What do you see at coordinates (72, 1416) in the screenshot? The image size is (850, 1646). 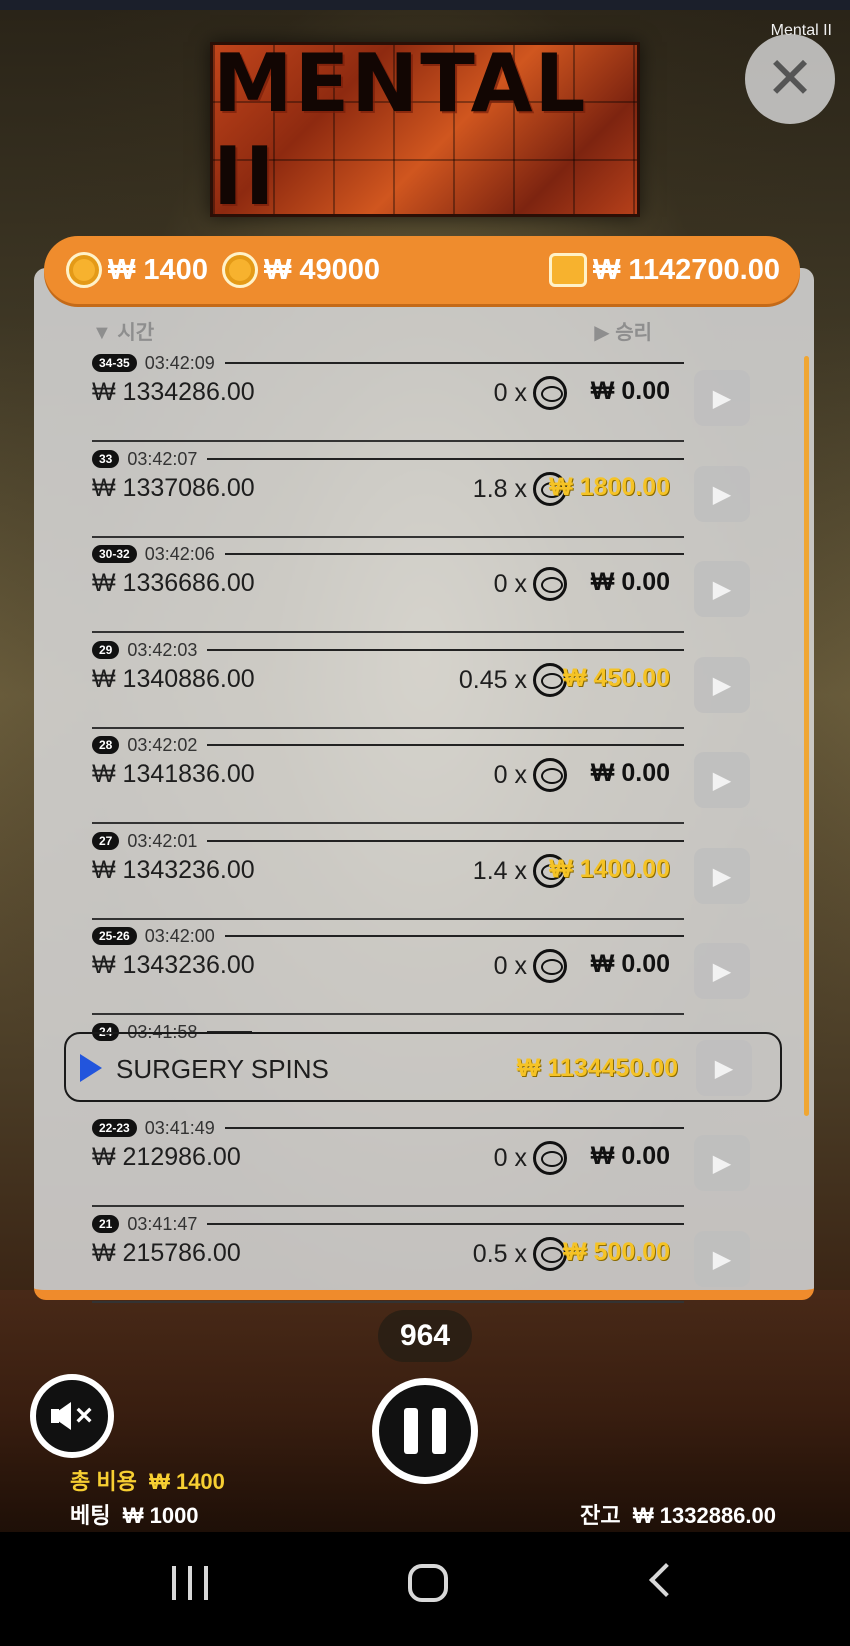 I see `mute-button: ×` at bounding box center [72, 1416].